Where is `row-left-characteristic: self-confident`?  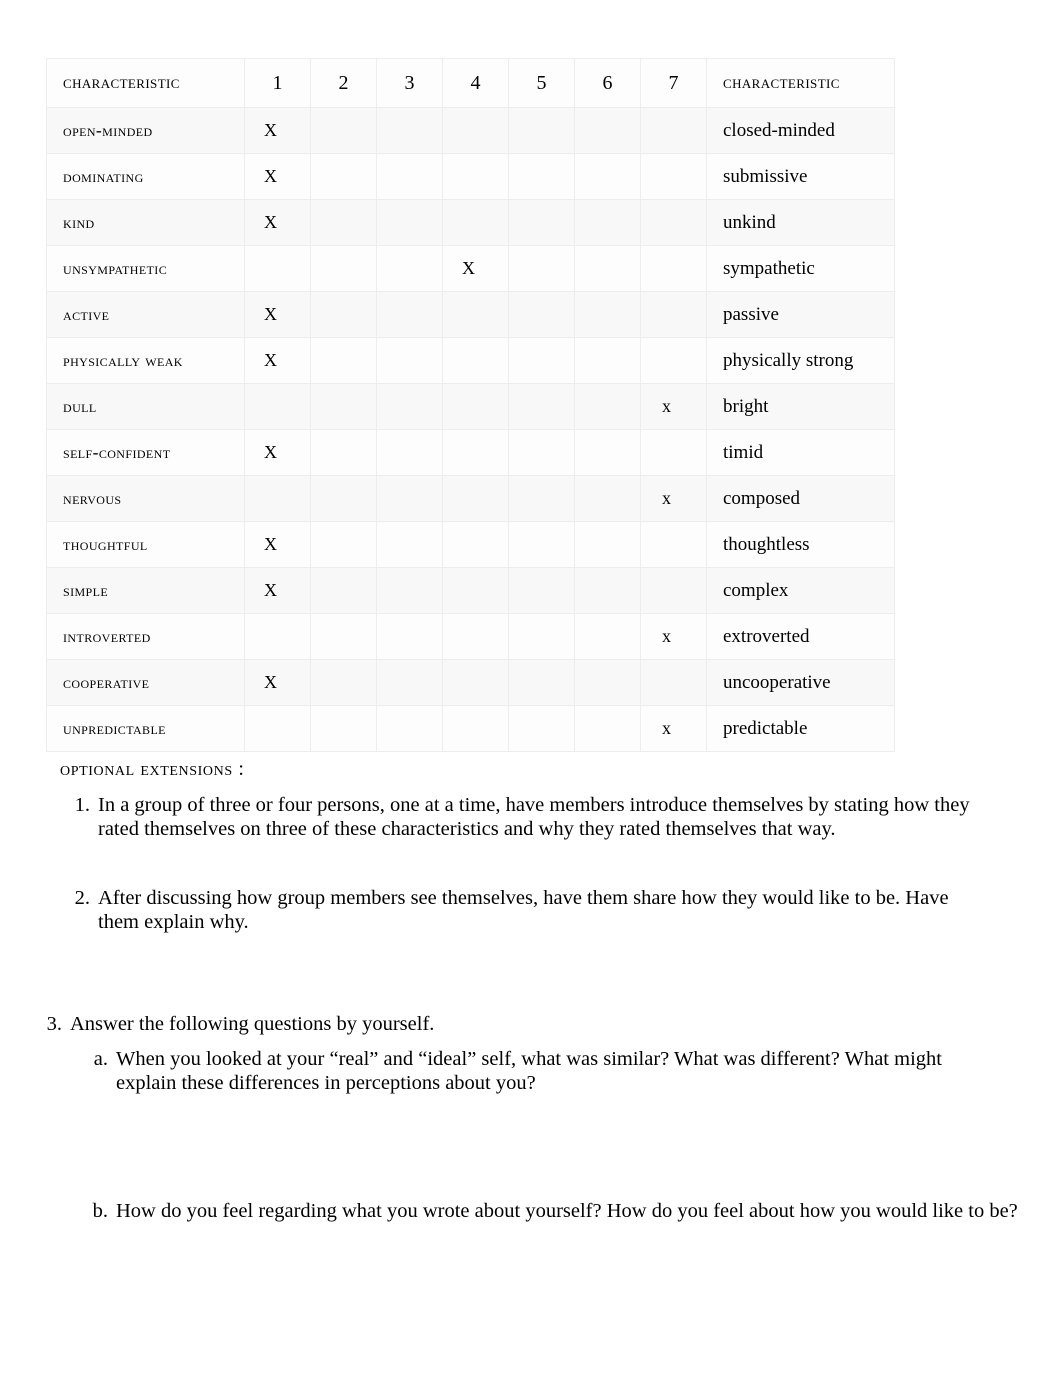
row-left-characteristic: self-confident is located at coordinates (145, 452).